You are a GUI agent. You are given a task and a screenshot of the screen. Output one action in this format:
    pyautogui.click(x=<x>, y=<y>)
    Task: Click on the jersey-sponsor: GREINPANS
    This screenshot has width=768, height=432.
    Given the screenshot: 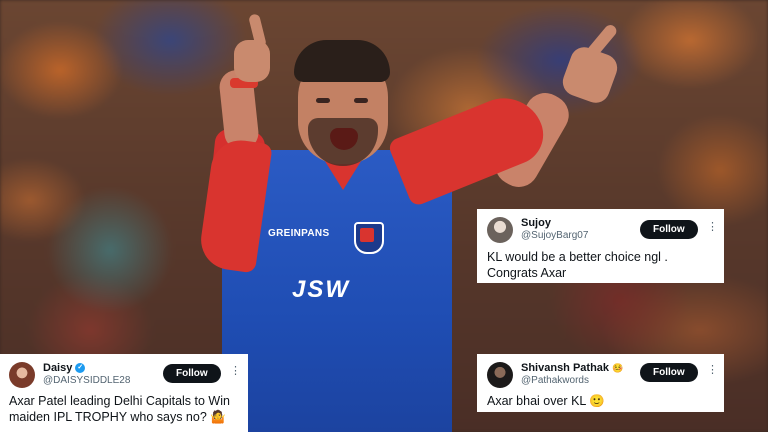 What is the action you would take?
    pyautogui.click(x=299, y=233)
    